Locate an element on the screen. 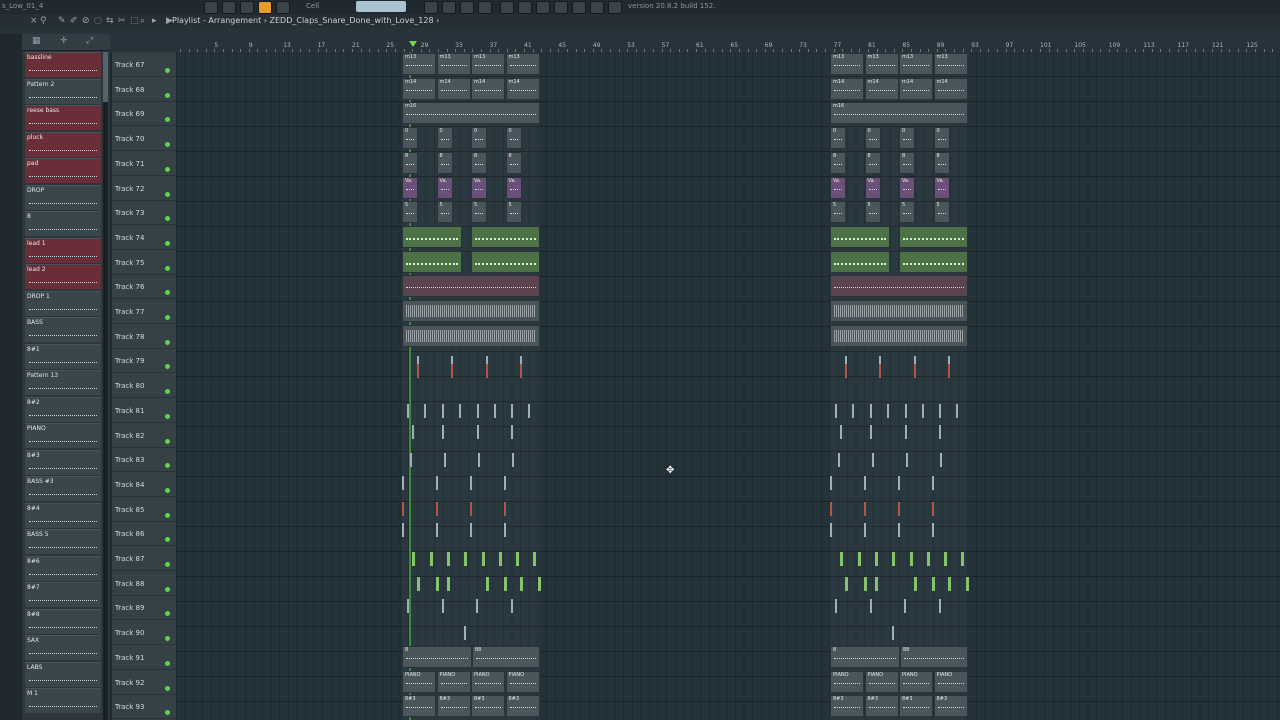  zoom-icon: ⌕ is located at coordinates (142, 21).